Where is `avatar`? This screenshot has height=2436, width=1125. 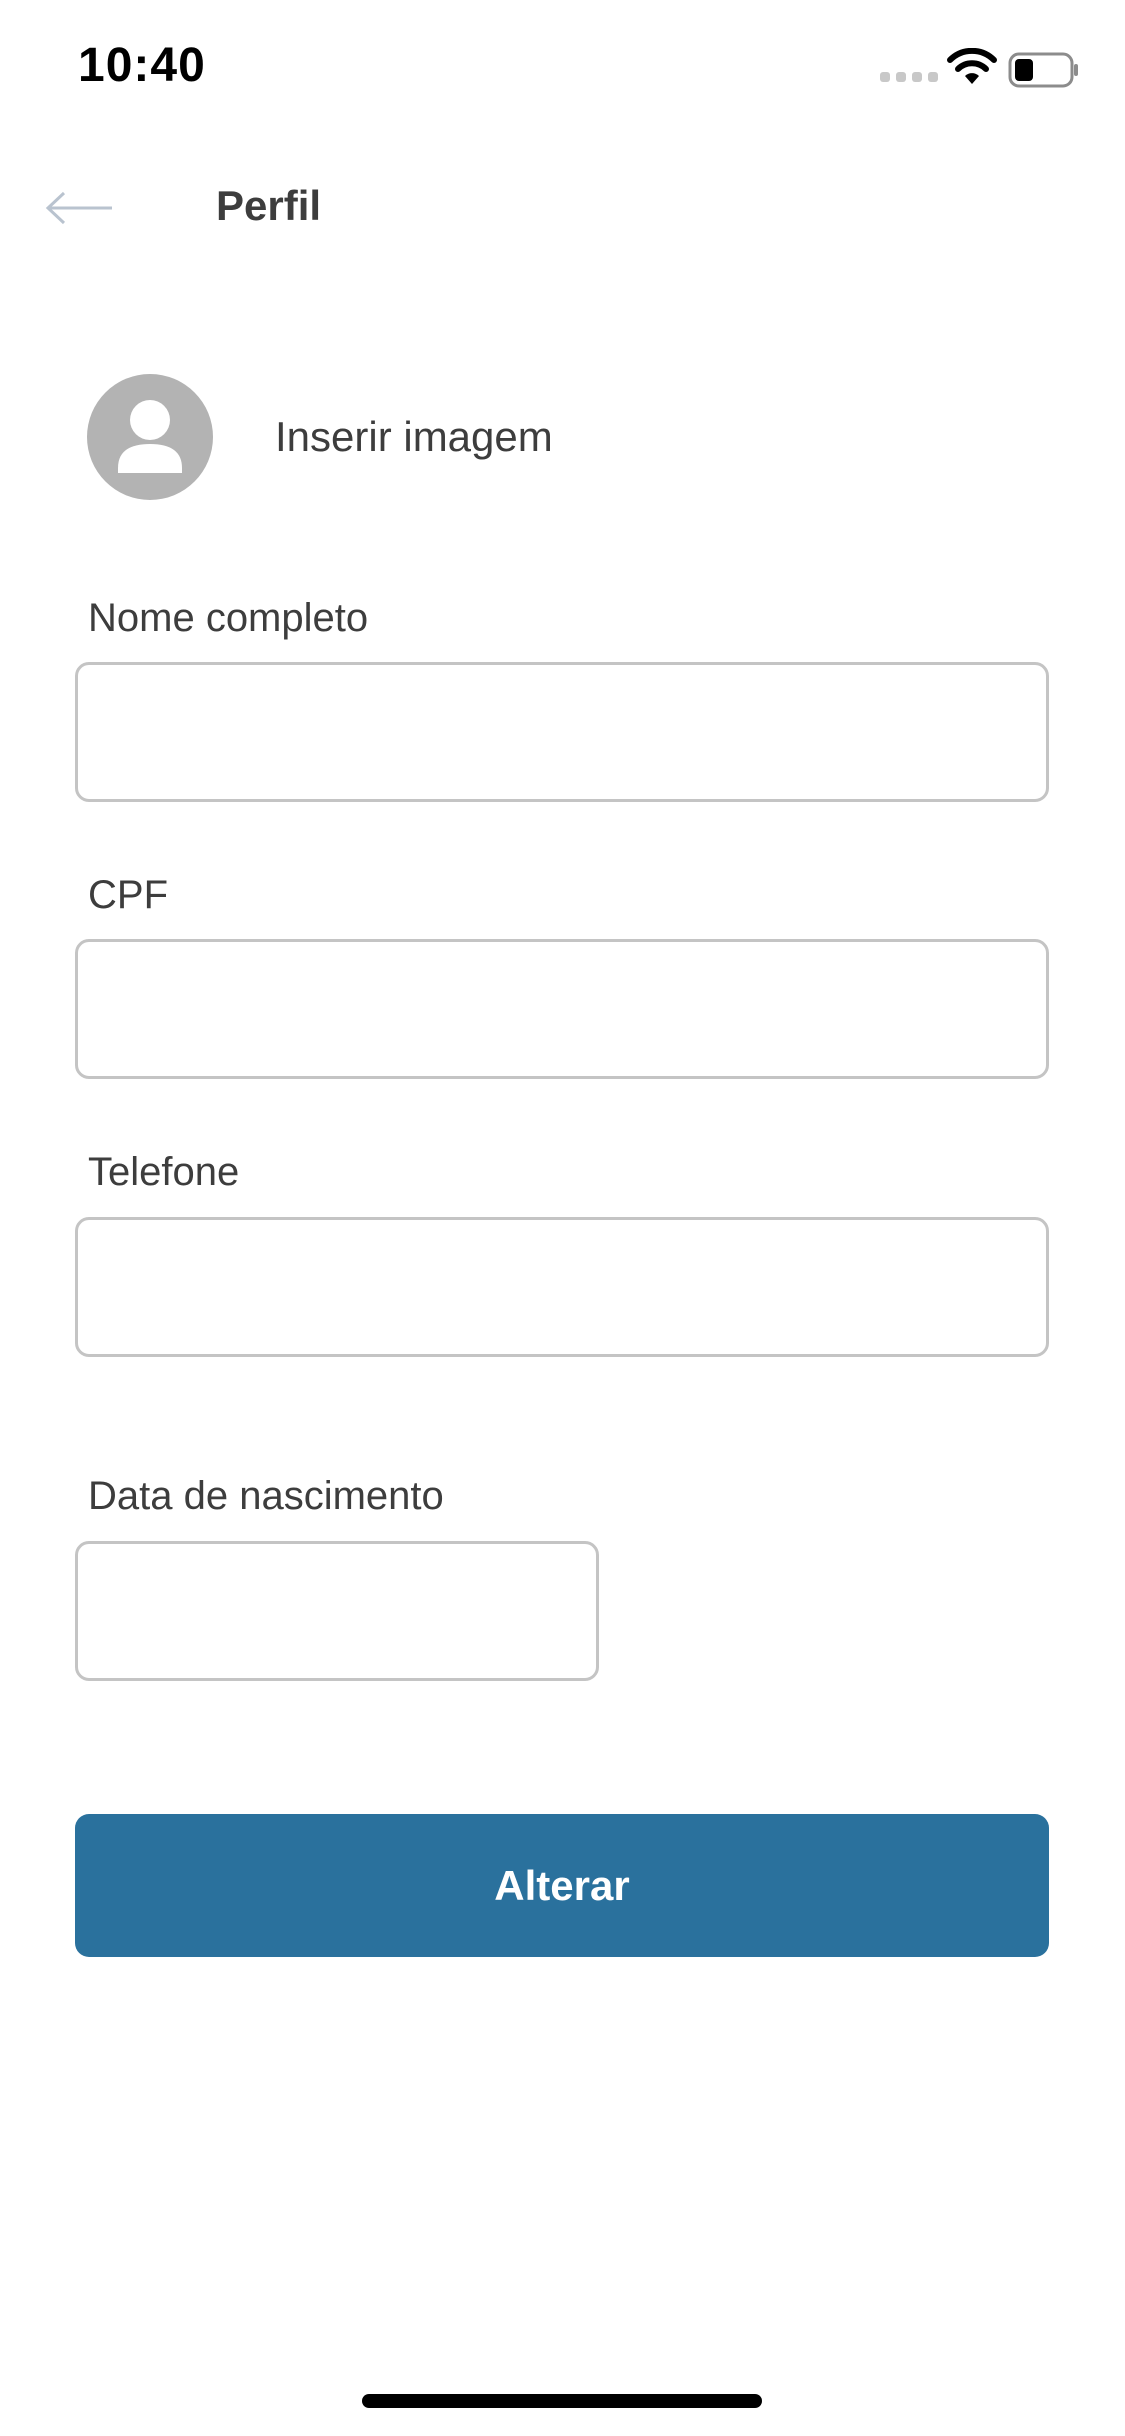 avatar is located at coordinates (150, 437).